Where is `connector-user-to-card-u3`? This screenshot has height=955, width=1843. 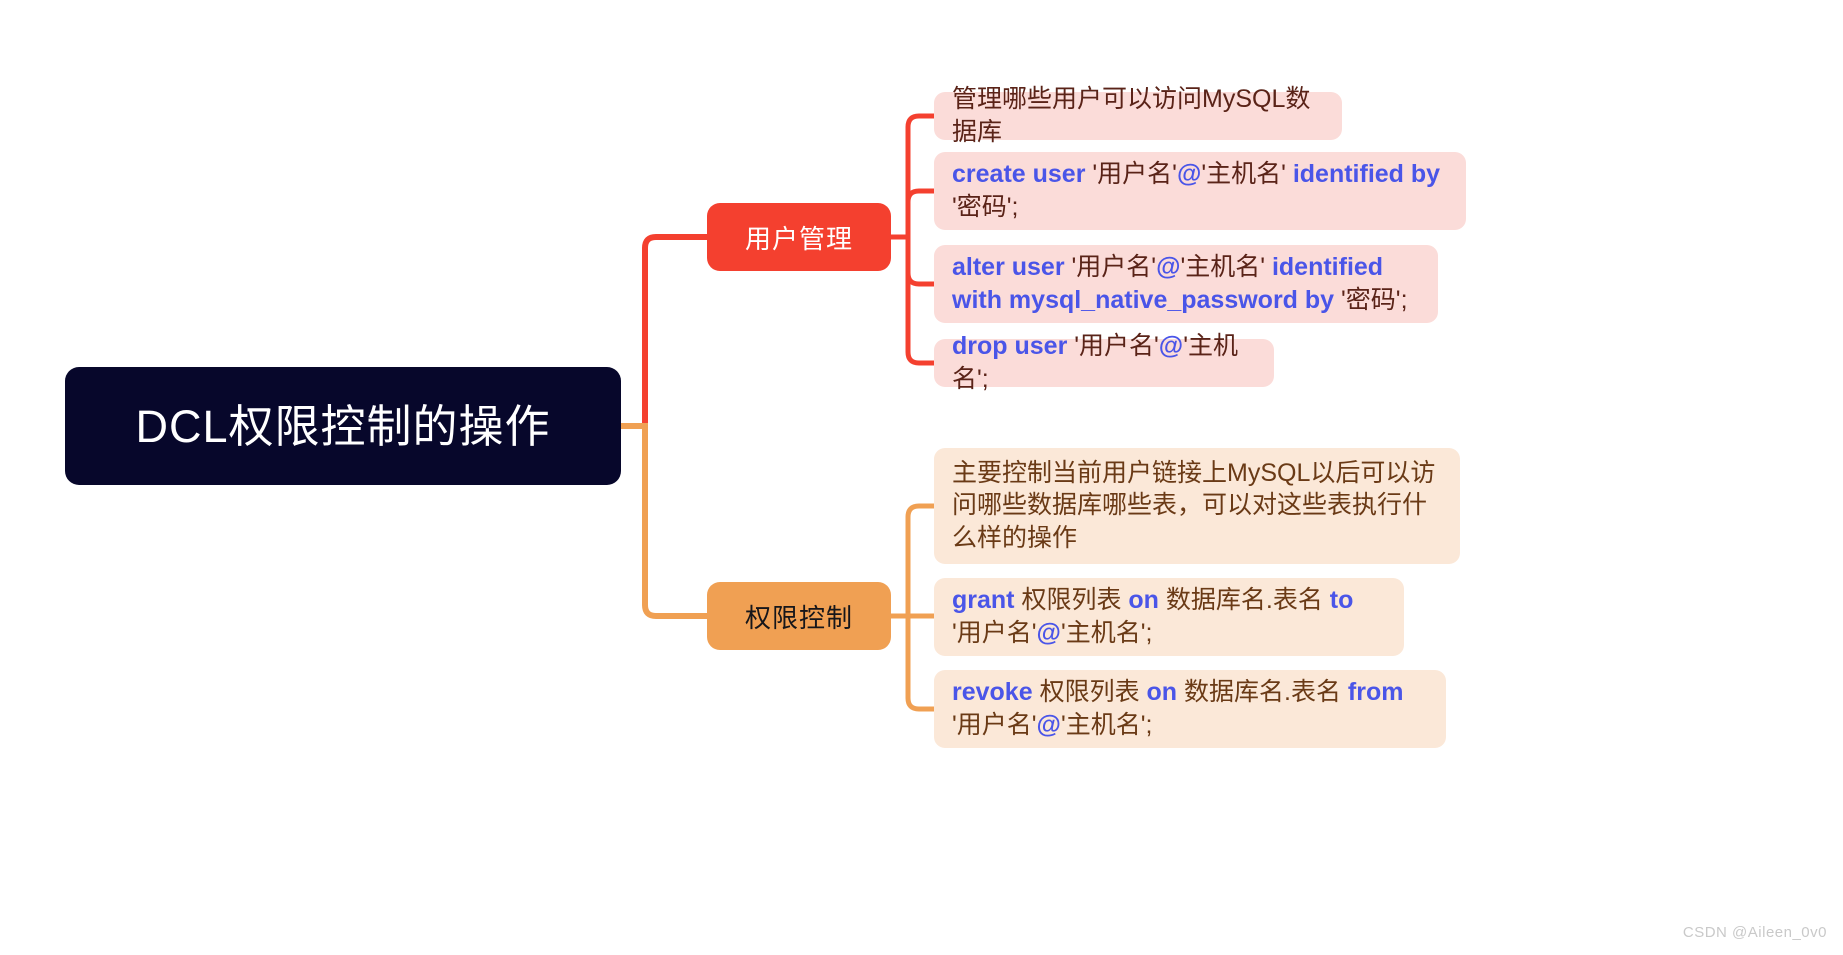
connector-user-to-card-u3 is located at coordinates (919, 262).